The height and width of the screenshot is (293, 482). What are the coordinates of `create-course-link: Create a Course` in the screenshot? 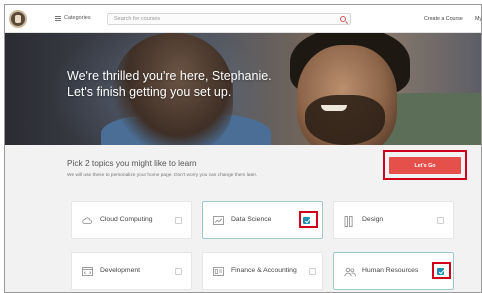 It's located at (443, 19).